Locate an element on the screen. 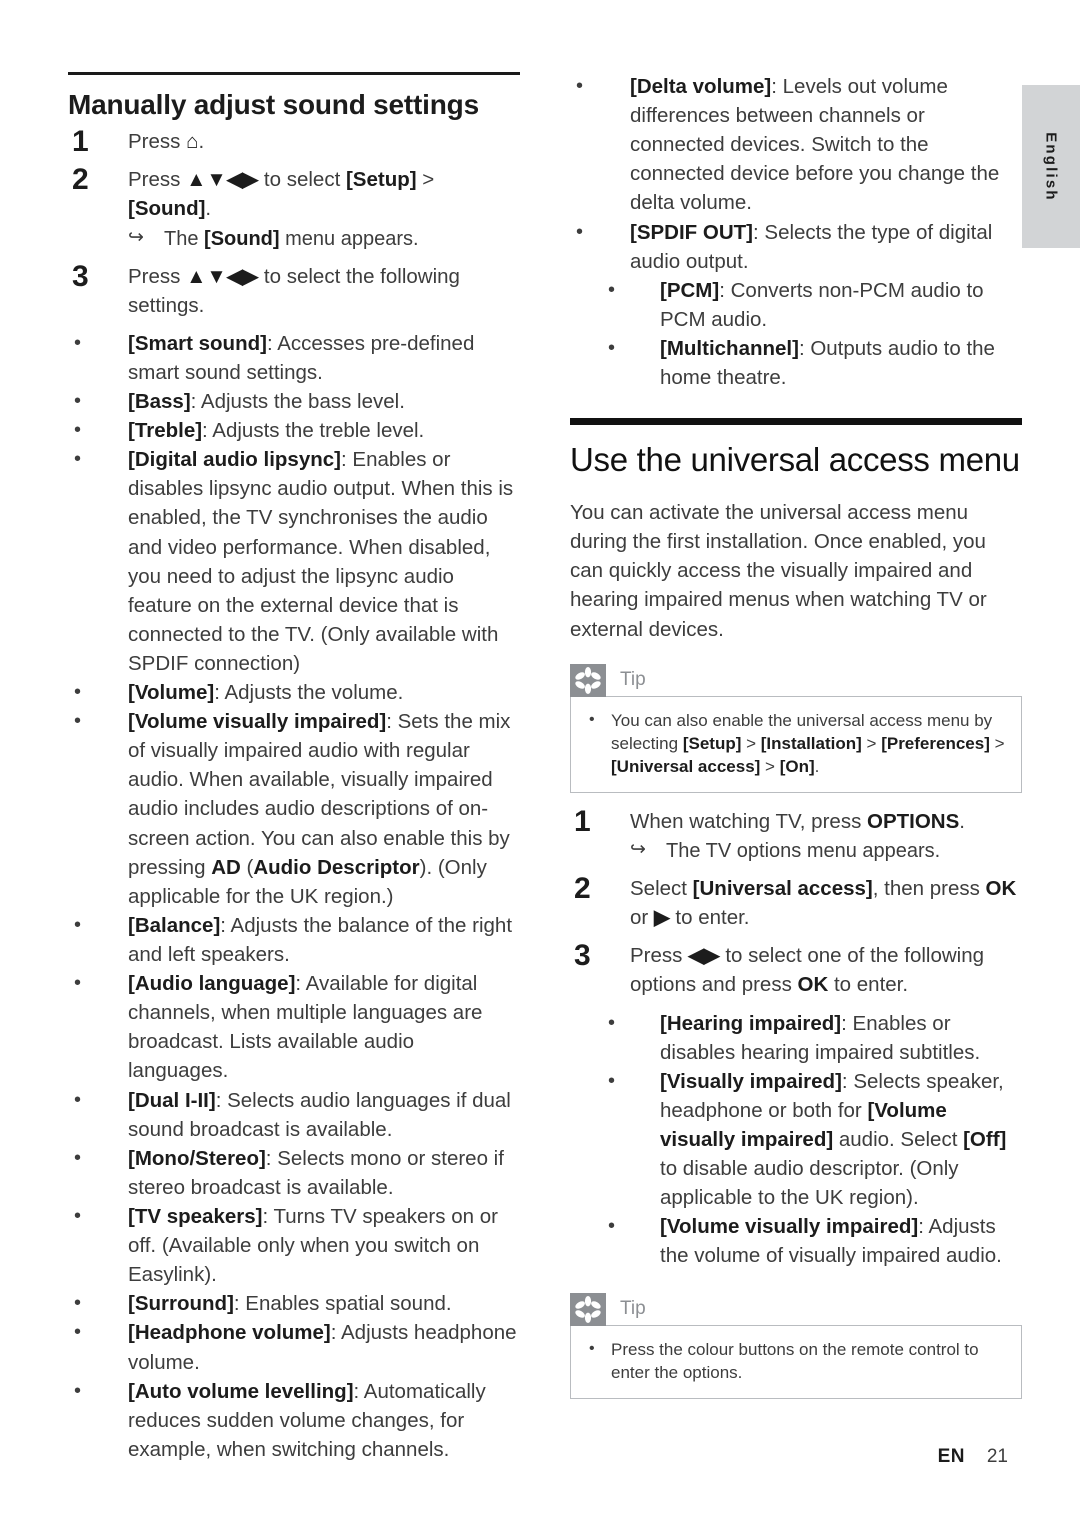 Image resolution: width=1080 pixels, height=1527 pixels. setting-term: [SPDIF OUT] is located at coordinates (691, 232).